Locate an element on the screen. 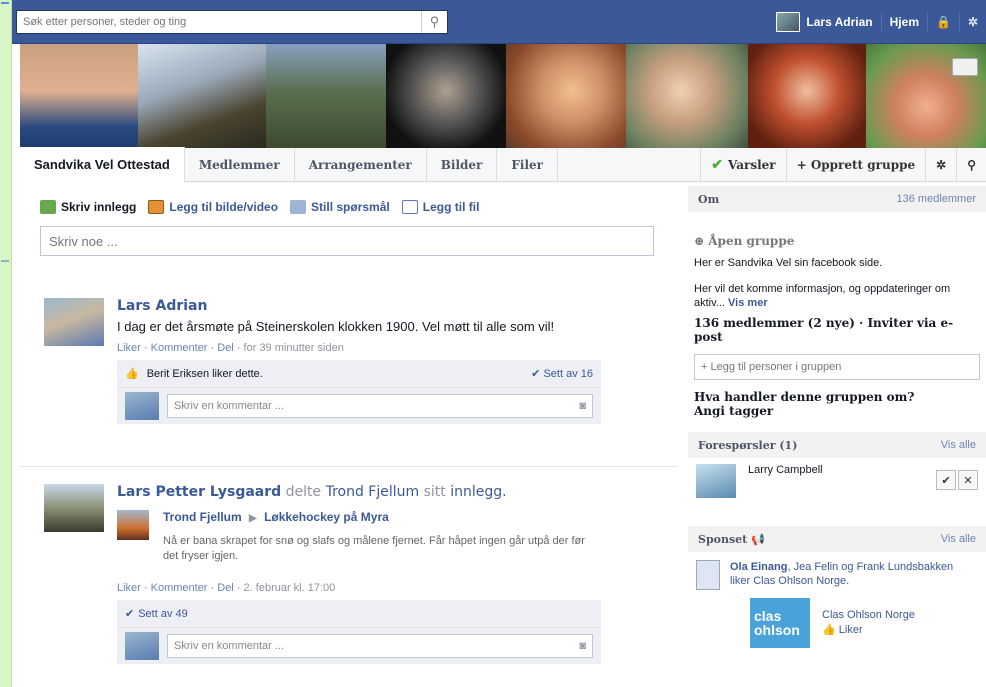 The width and height of the screenshot is (986, 687). ask-question-action: Still spørsmål is located at coordinates (340, 207).